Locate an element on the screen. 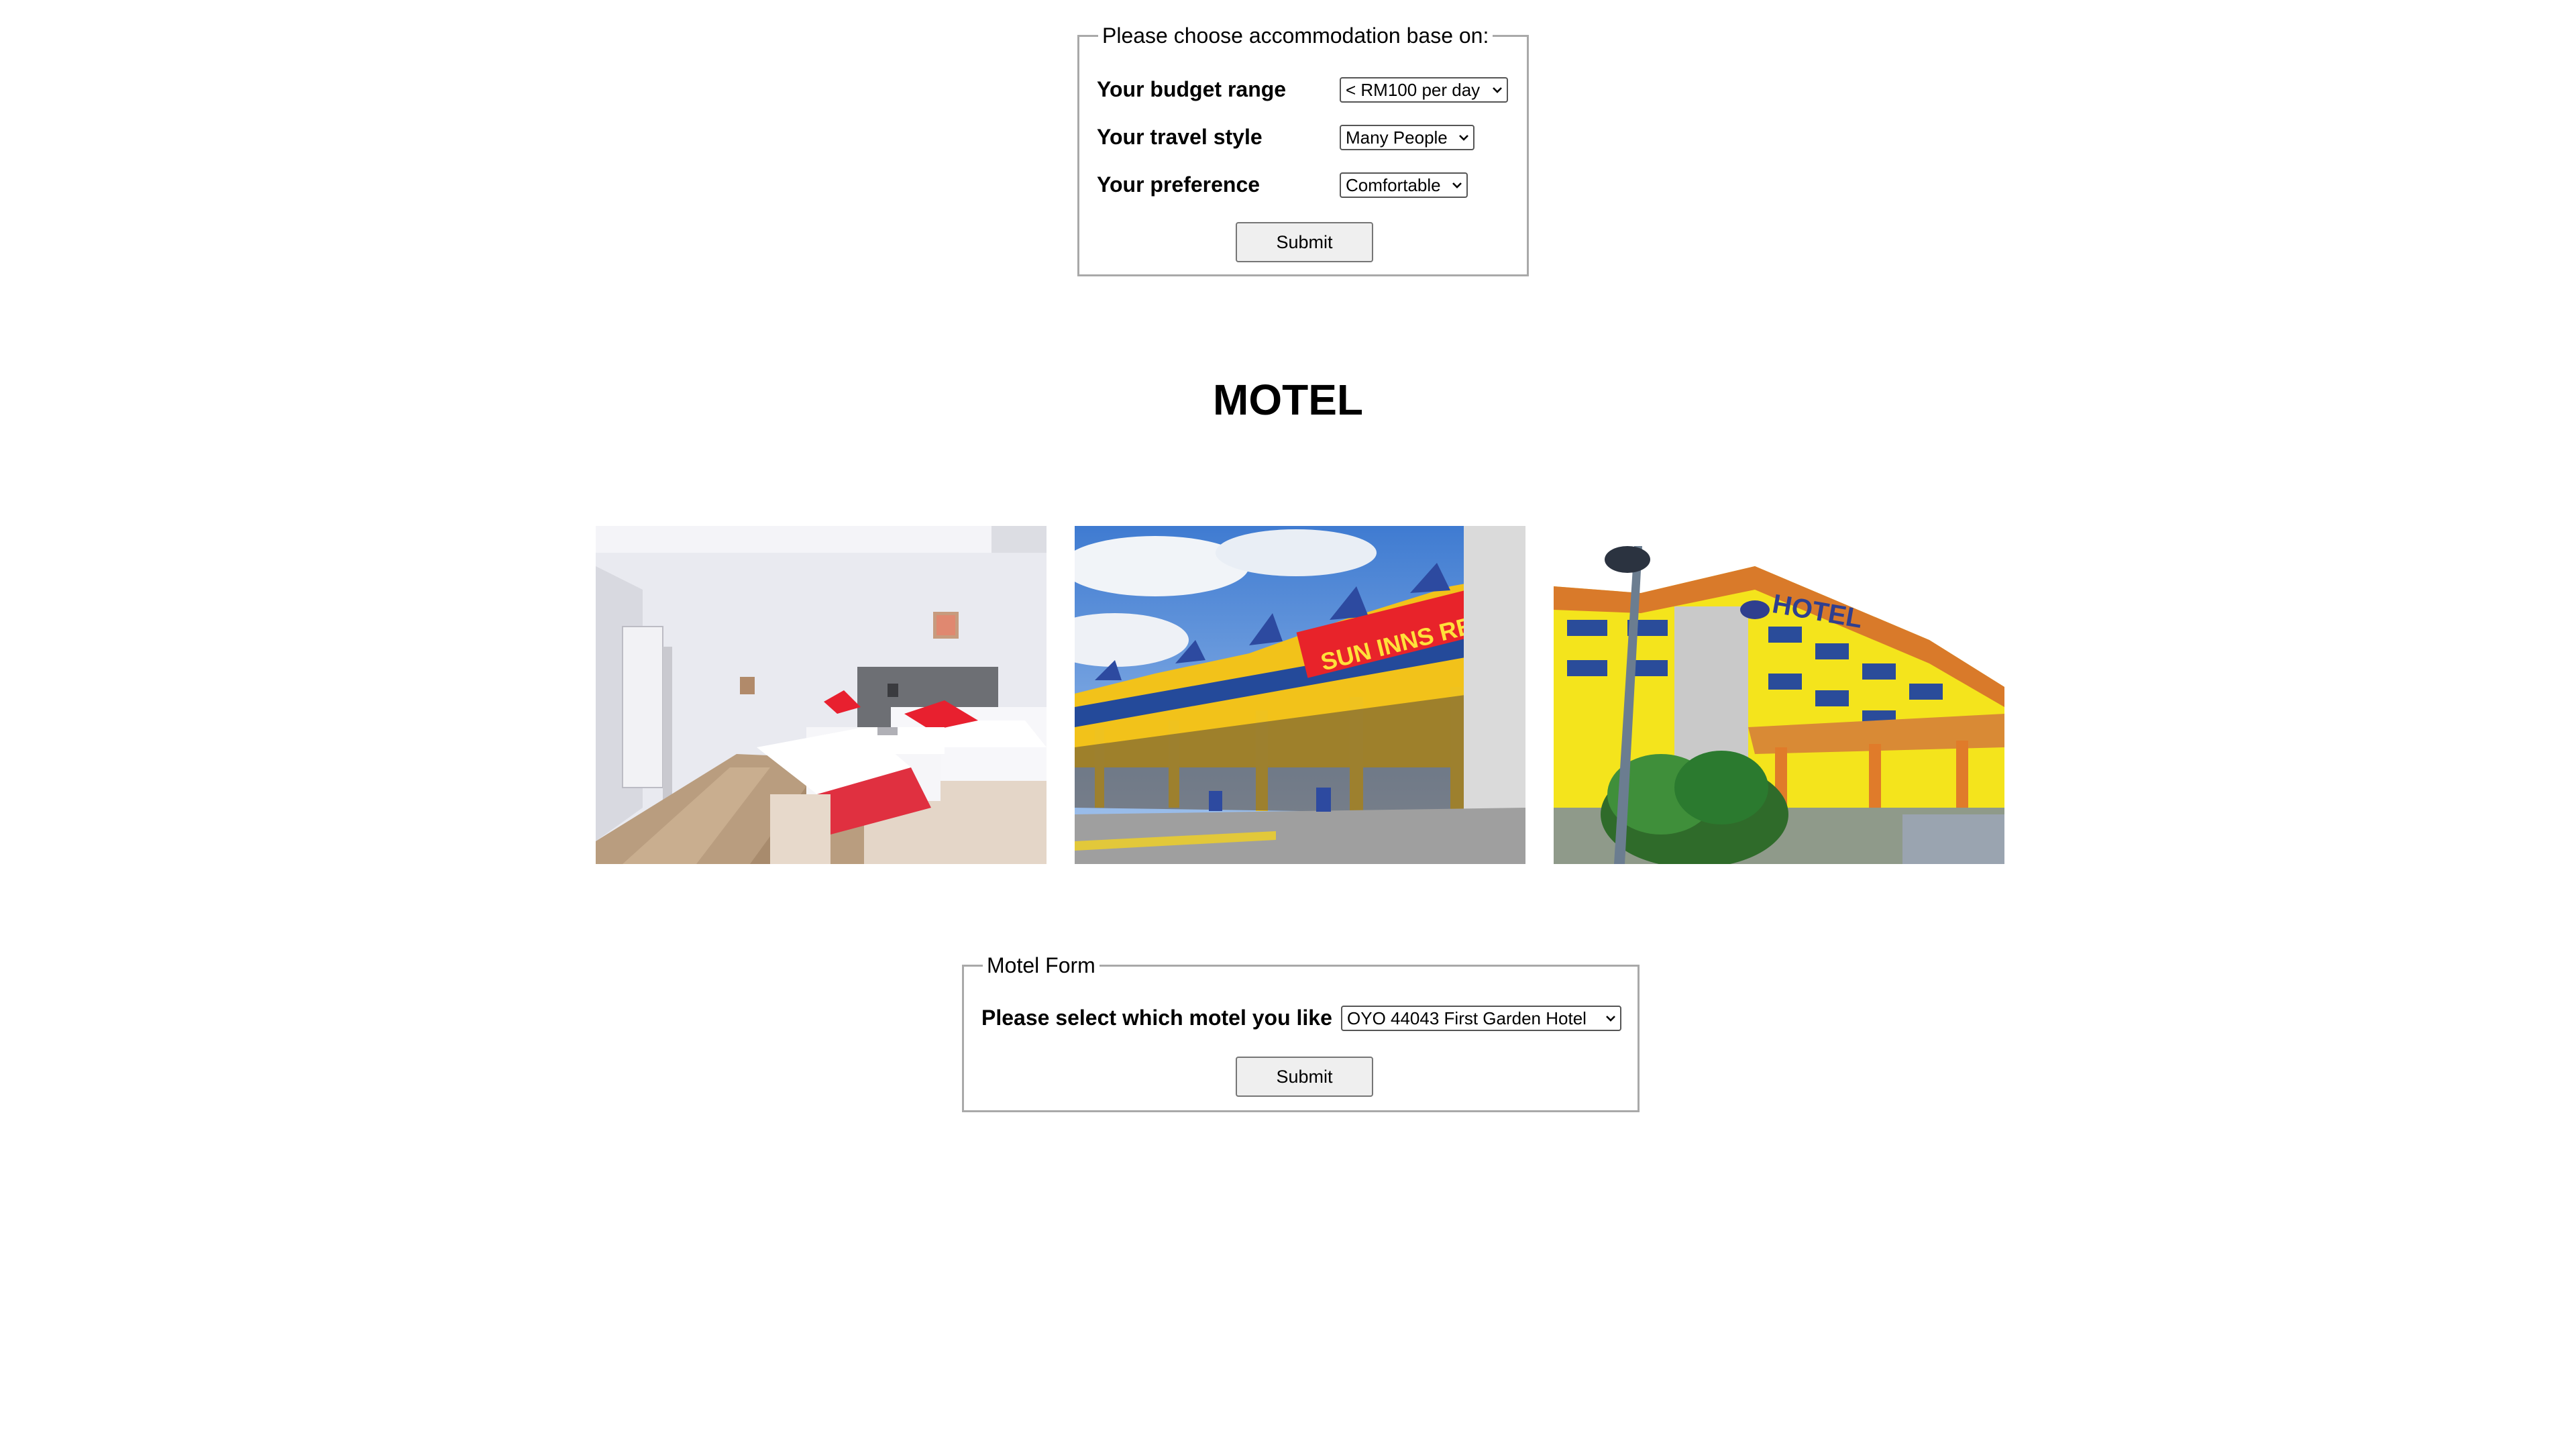 The width and height of the screenshot is (2576, 1449). motel-select: OYO 44043 First Garden Hotel is located at coordinates (1481, 1018).